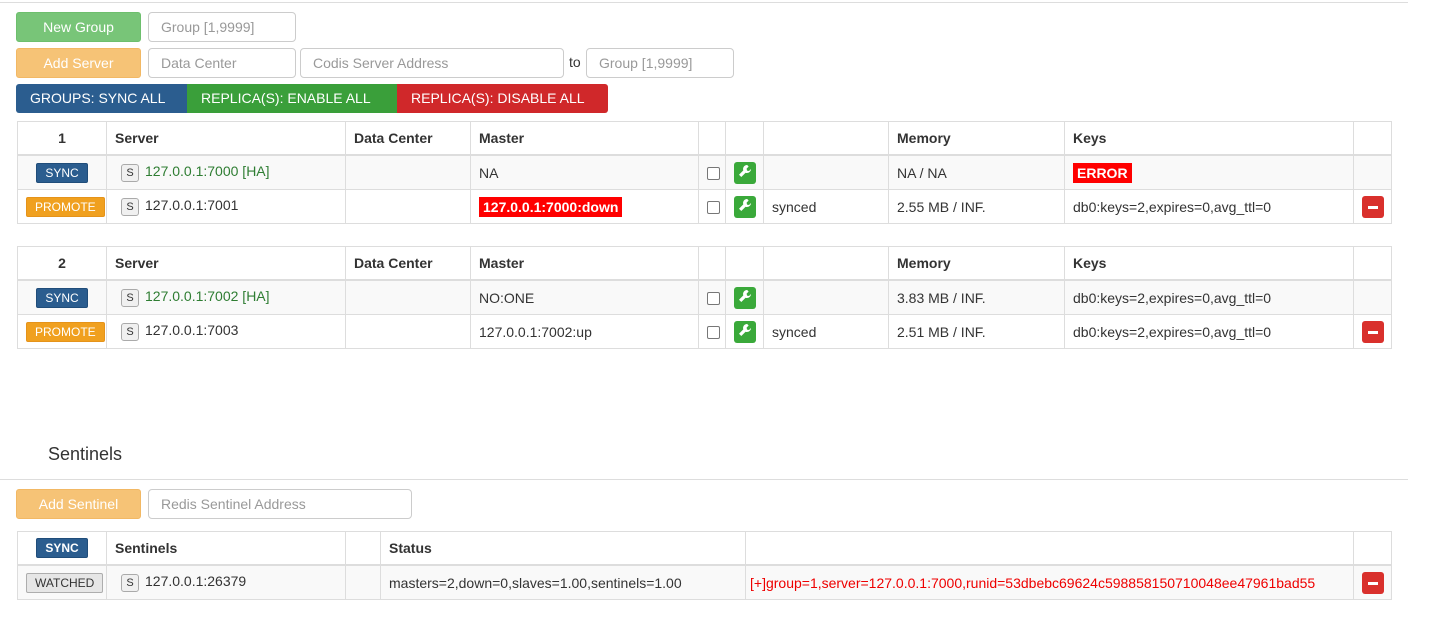 The image size is (1435, 624). I want to click on sentinel-address-input, so click(280, 504).